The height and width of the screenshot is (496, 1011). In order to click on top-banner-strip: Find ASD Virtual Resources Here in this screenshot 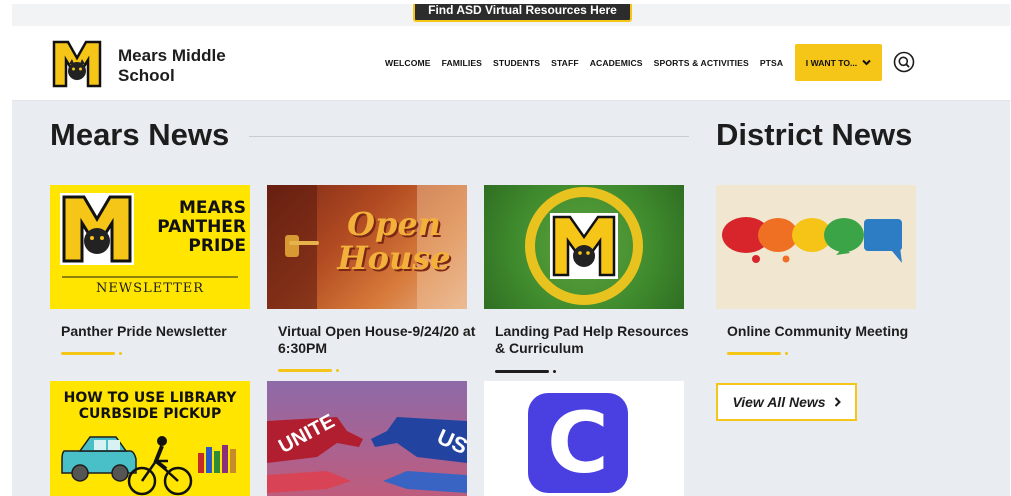, I will do `click(511, 15)`.